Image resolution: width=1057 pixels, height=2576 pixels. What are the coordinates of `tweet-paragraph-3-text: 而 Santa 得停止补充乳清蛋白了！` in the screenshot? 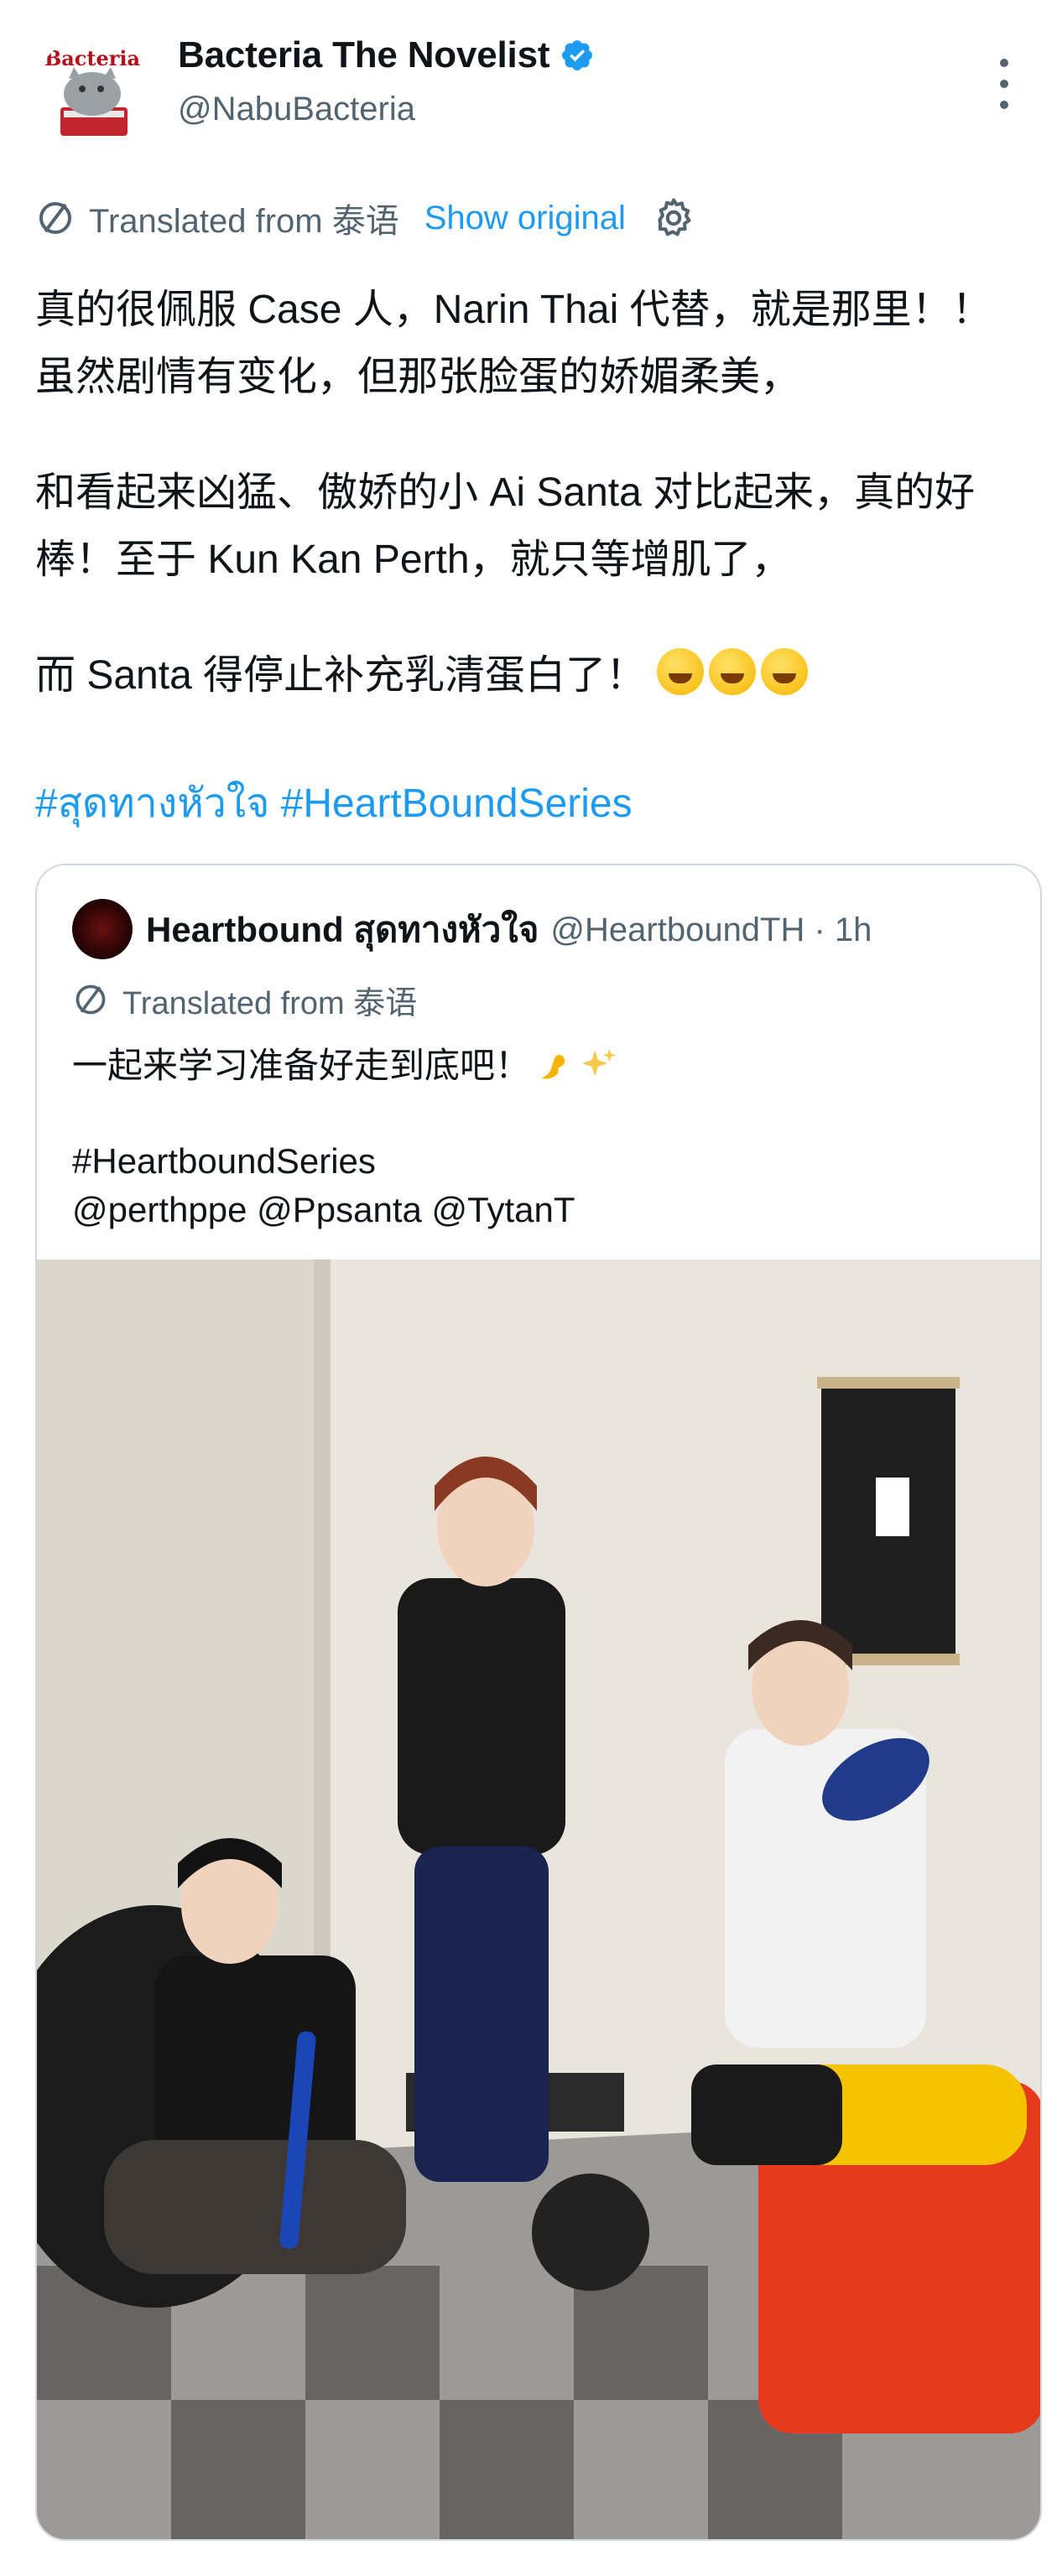 It's located at (341, 675).